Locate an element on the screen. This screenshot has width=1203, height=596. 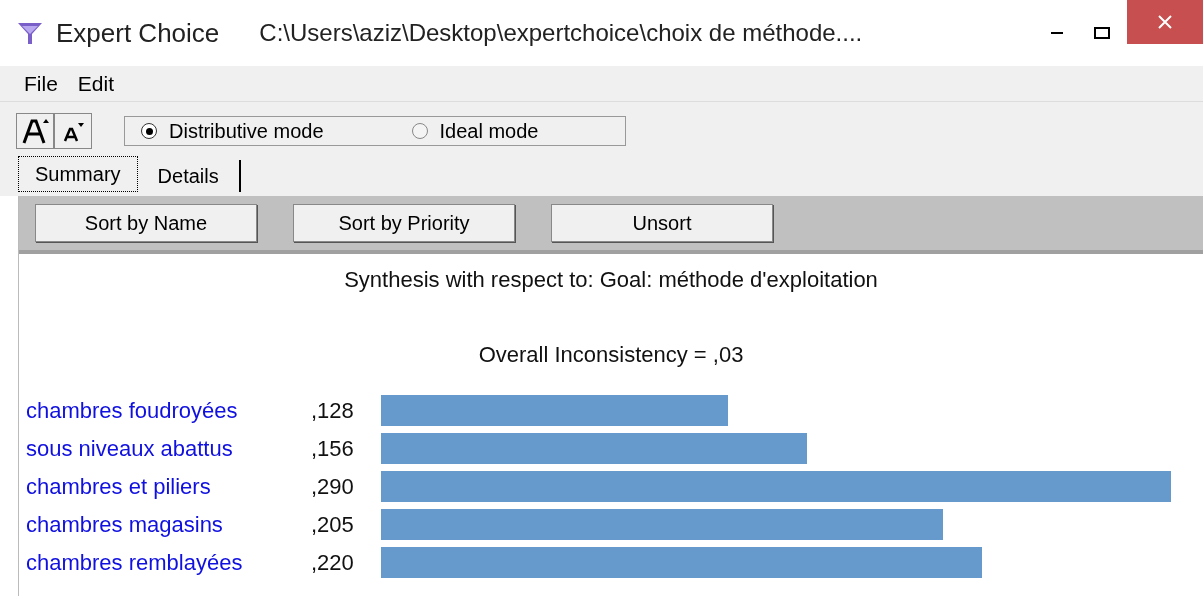
priority-value: ,156 is located at coordinates (333, 449).